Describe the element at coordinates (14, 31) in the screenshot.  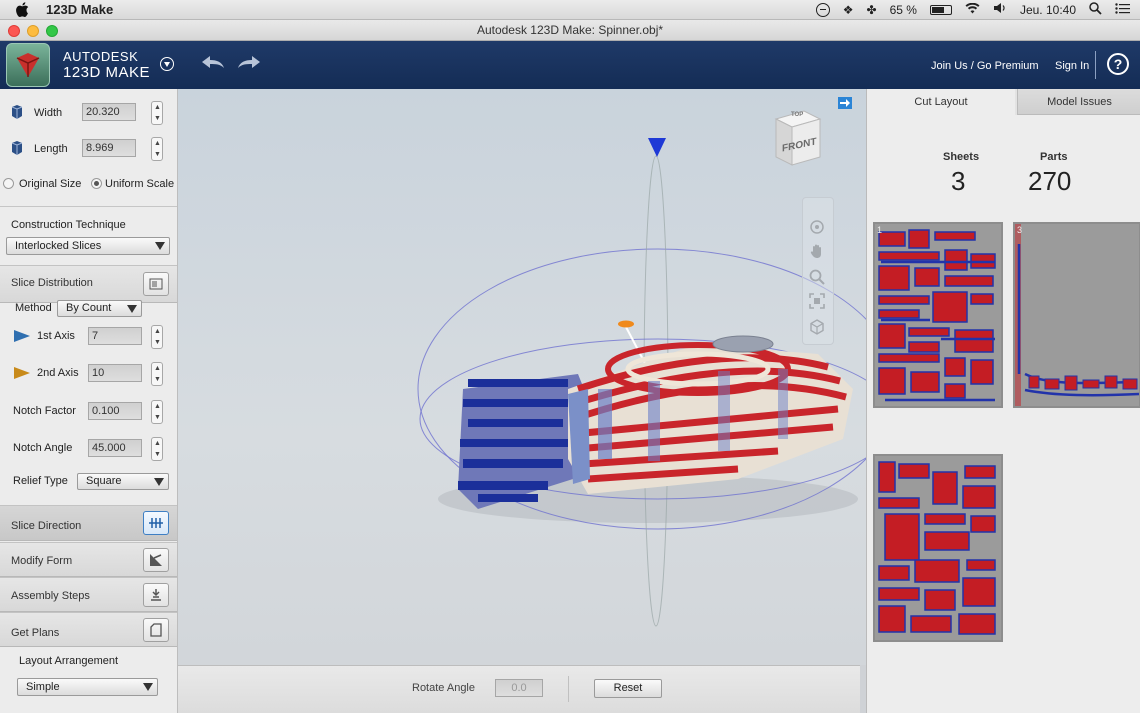
I see `window-close-button` at that location.